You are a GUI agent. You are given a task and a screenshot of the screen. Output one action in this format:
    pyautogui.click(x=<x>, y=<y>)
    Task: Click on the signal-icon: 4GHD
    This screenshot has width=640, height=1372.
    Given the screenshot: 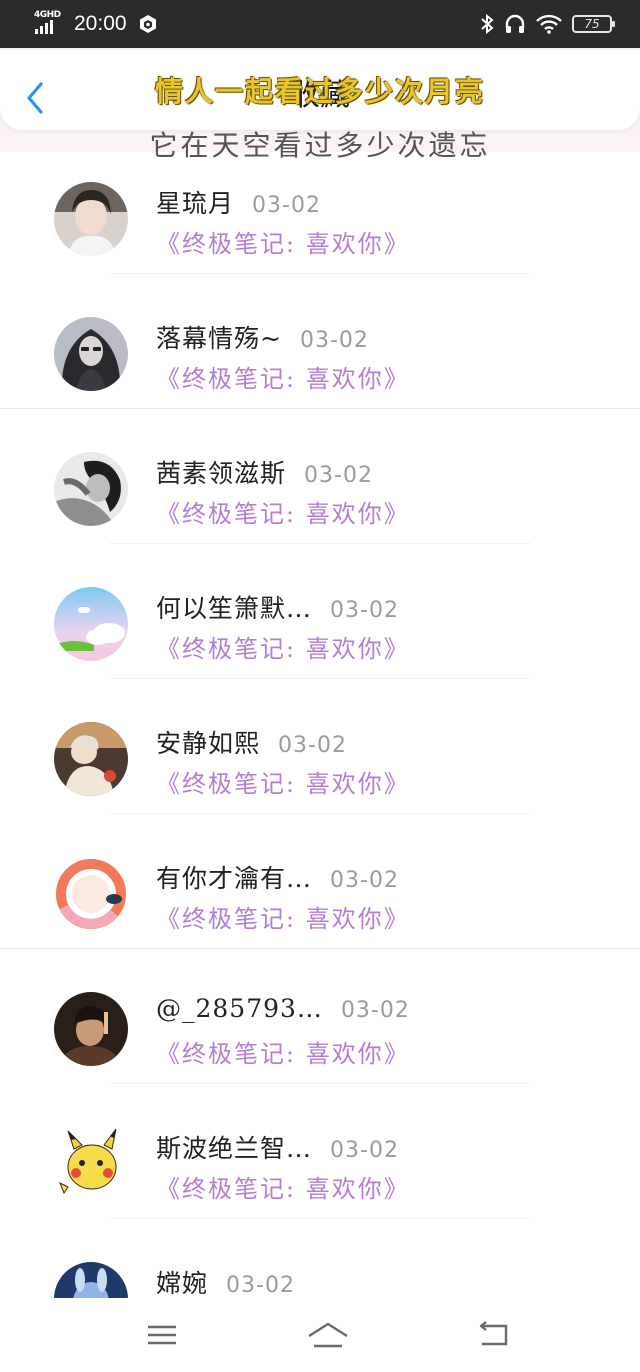 What is the action you would take?
    pyautogui.click(x=49, y=23)
    